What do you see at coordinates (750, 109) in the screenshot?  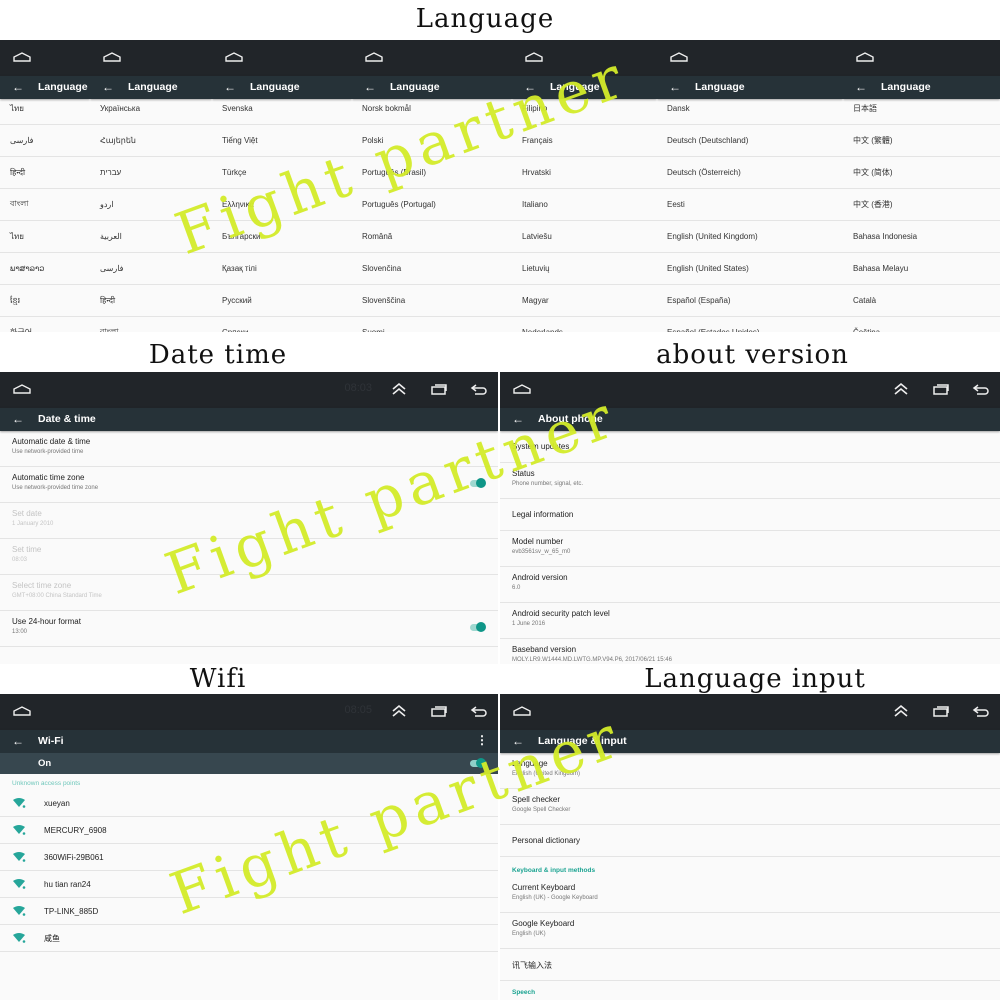 I see `language-option: Dansk` at bounding box center [750, 109].